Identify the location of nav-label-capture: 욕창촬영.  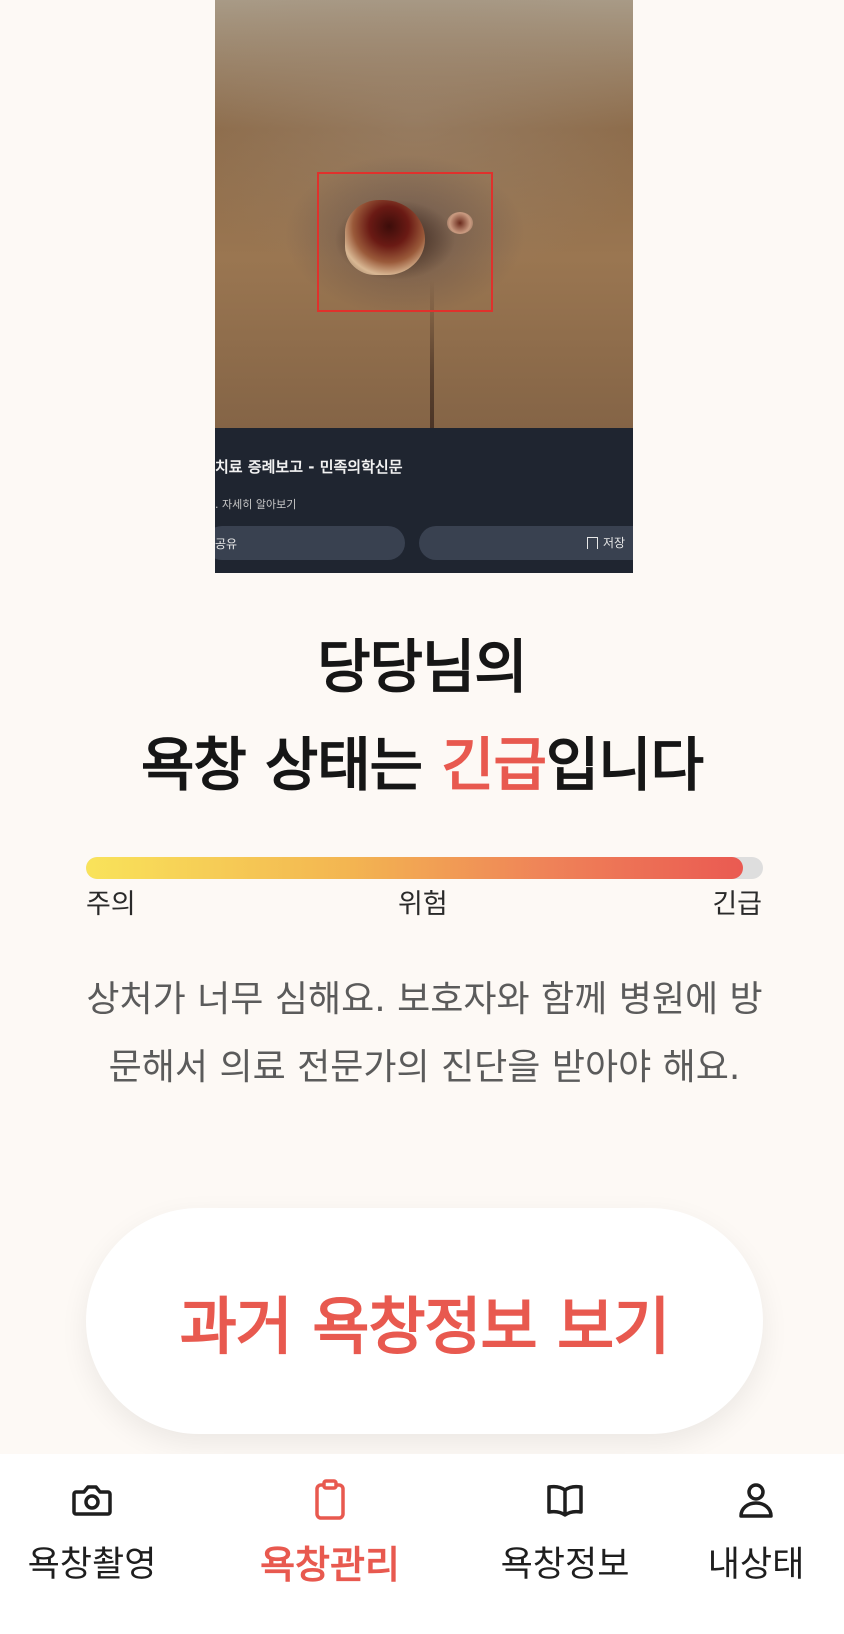
(92, 1565).